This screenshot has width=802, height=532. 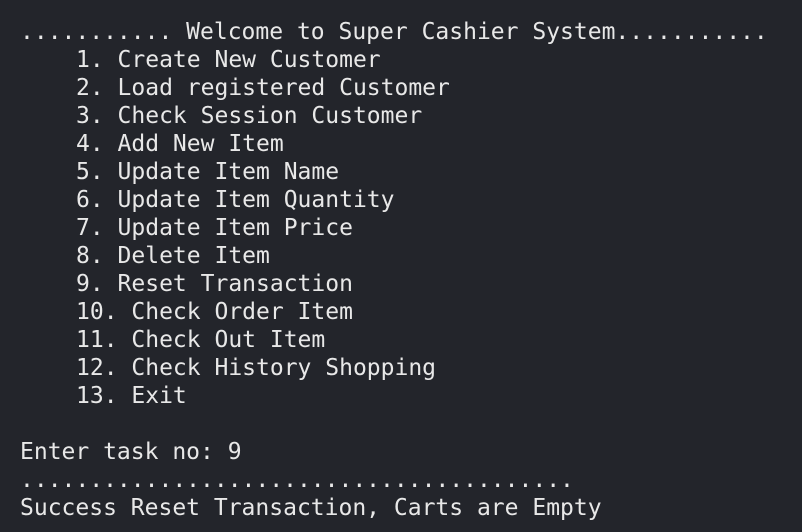 I want to click on menu-item-update-item-quantity: 6. Update Item Quantity, so click(x=235, y=200).